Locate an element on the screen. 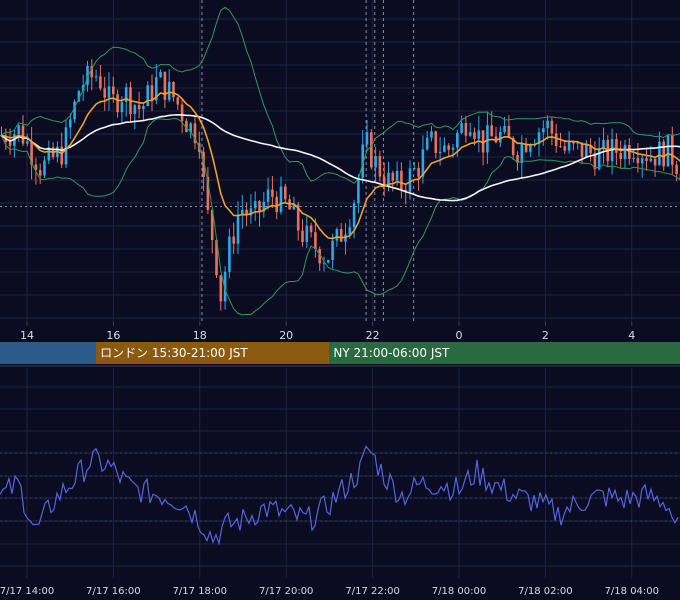  upper-x-tick-label: 20 is located at coordinates (286, 335).